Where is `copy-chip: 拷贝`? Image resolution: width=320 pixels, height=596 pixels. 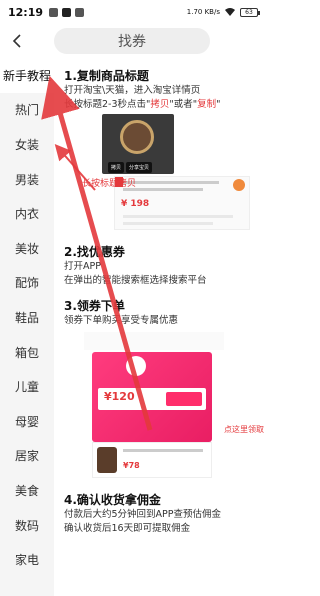
copy-chip: 拷贝 is located at coordinates (116, 167).